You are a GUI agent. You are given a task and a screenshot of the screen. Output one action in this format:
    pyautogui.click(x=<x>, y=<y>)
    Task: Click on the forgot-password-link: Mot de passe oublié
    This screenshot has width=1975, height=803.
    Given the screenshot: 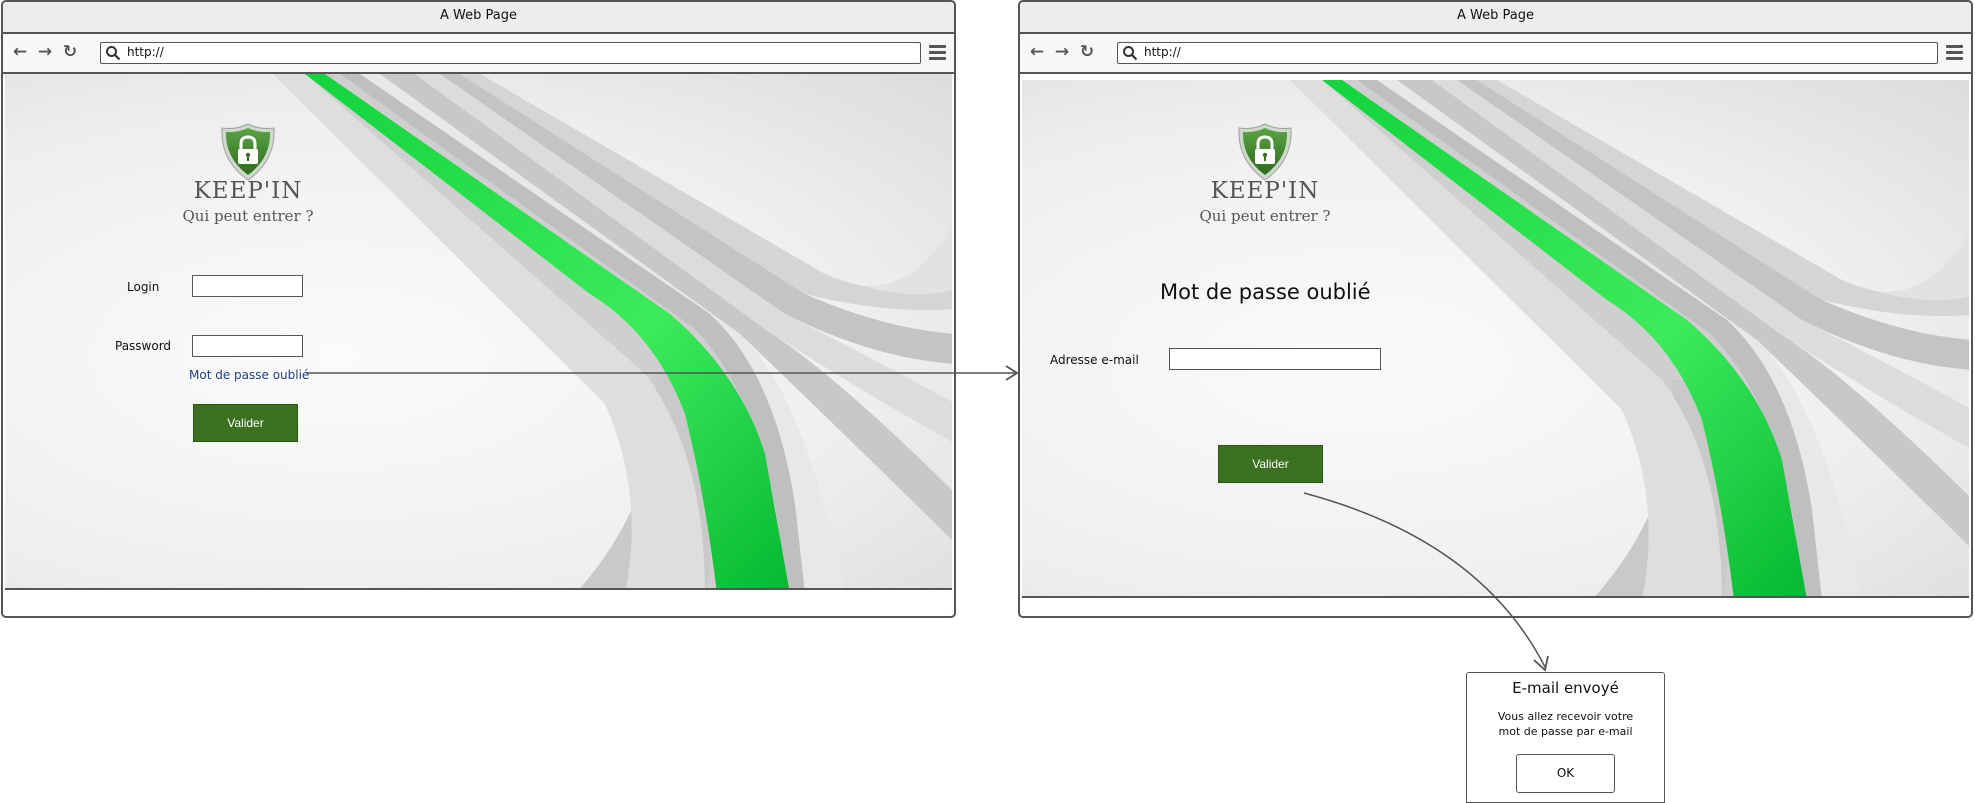 What is the action you would take?
    pyautogui.click(x=249, y=375)
    